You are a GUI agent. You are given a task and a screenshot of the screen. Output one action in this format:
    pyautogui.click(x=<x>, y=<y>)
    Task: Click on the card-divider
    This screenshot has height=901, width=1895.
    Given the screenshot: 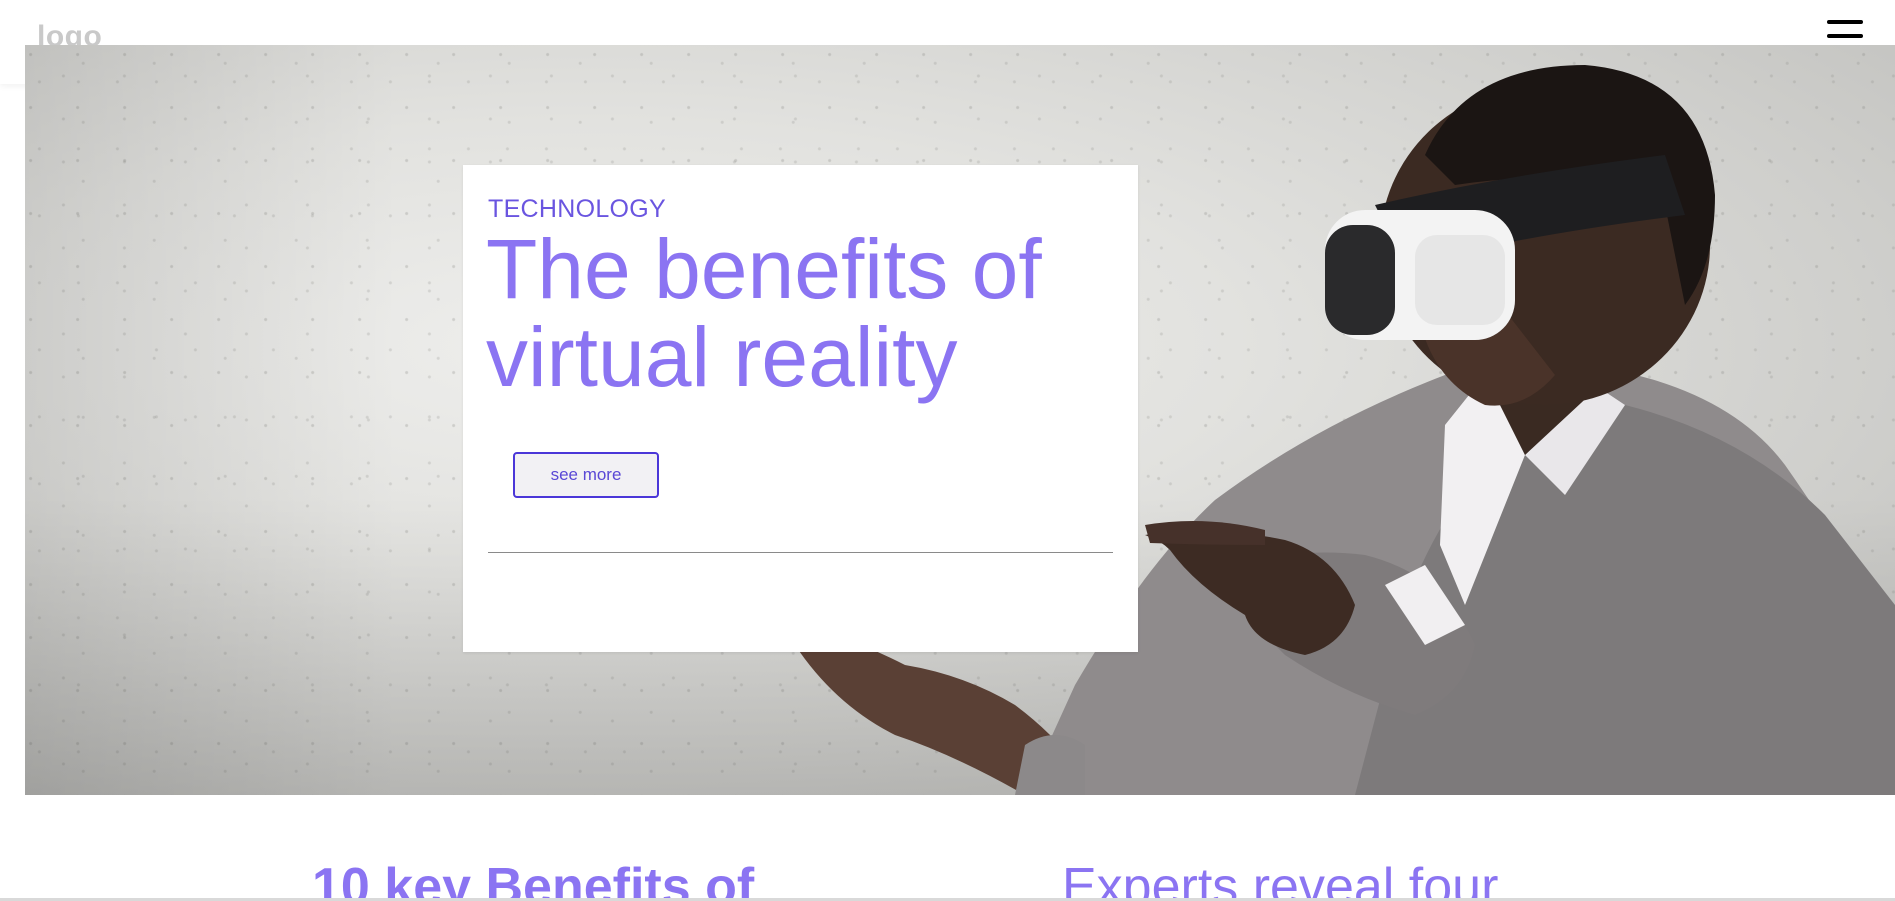 What is the action you would take?
    pyautogui.click(x=800, y=552)
    